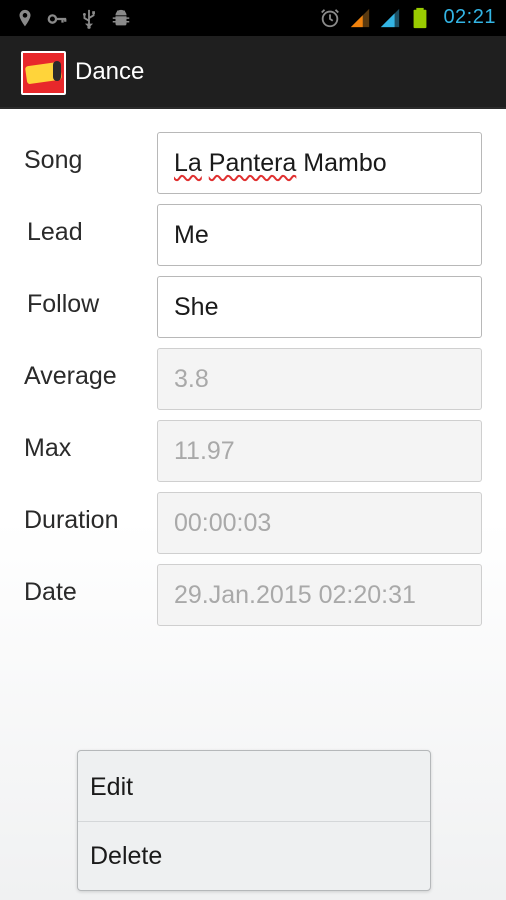 The height and width of the screenshot is (900, 506). I want to click on status-clock: 02:21, so click(469, 17).